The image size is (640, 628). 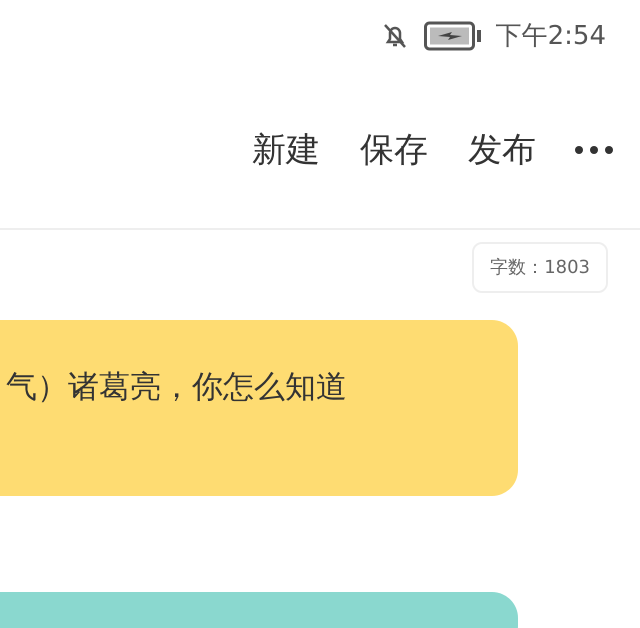 I want to click on more-icon, so click(x=594, y=150).